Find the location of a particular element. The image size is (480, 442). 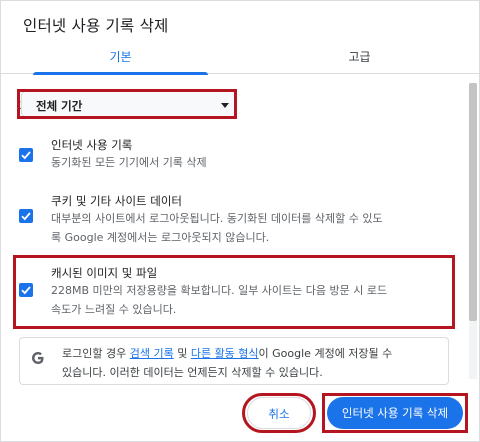

option-description: 대부분의 사이트에서 로그아웃됩니다. 동기화된 데이터를 삭제할 수 있도 is located at coordinates (217, 218).